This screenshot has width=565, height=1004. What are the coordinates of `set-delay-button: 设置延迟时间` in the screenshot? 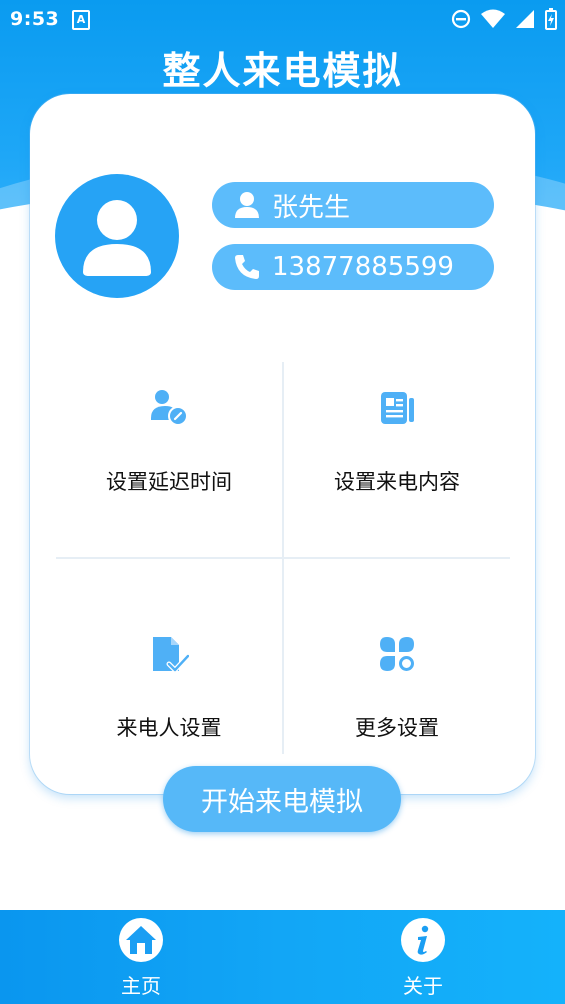 It's located at (169, 459).